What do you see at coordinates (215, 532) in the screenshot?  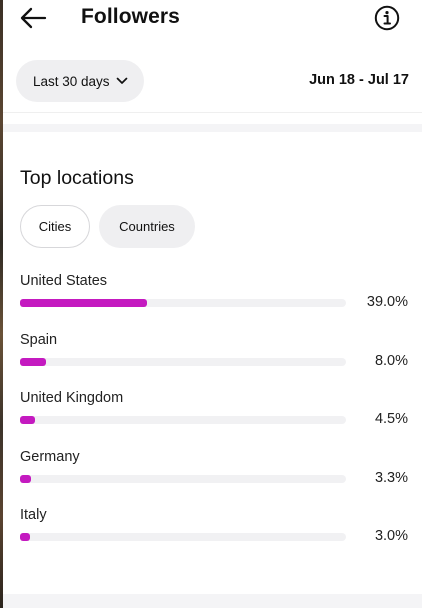 I see `location-row-italy: Italy 3.0%` at bounding box center [215, 532].